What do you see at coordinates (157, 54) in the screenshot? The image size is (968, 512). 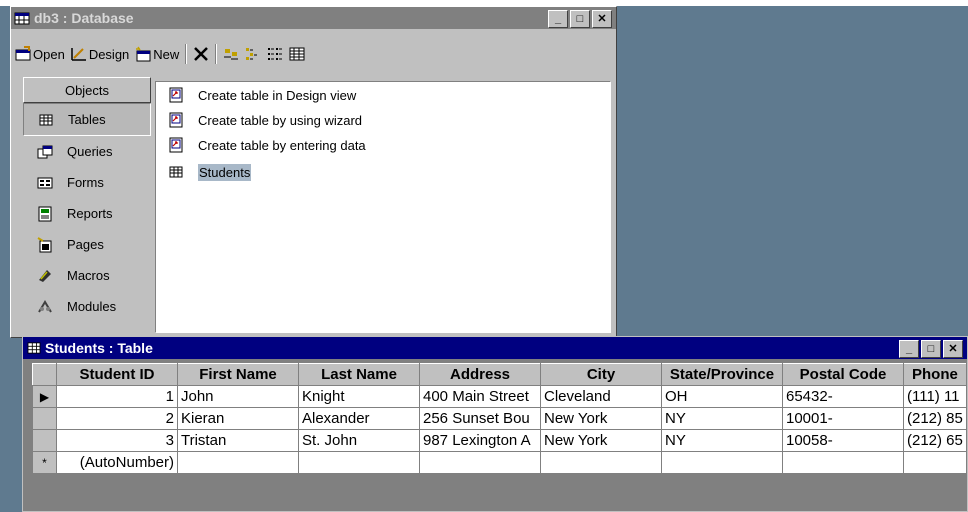 I see `new-button: New` at bounding box center [157, 54].